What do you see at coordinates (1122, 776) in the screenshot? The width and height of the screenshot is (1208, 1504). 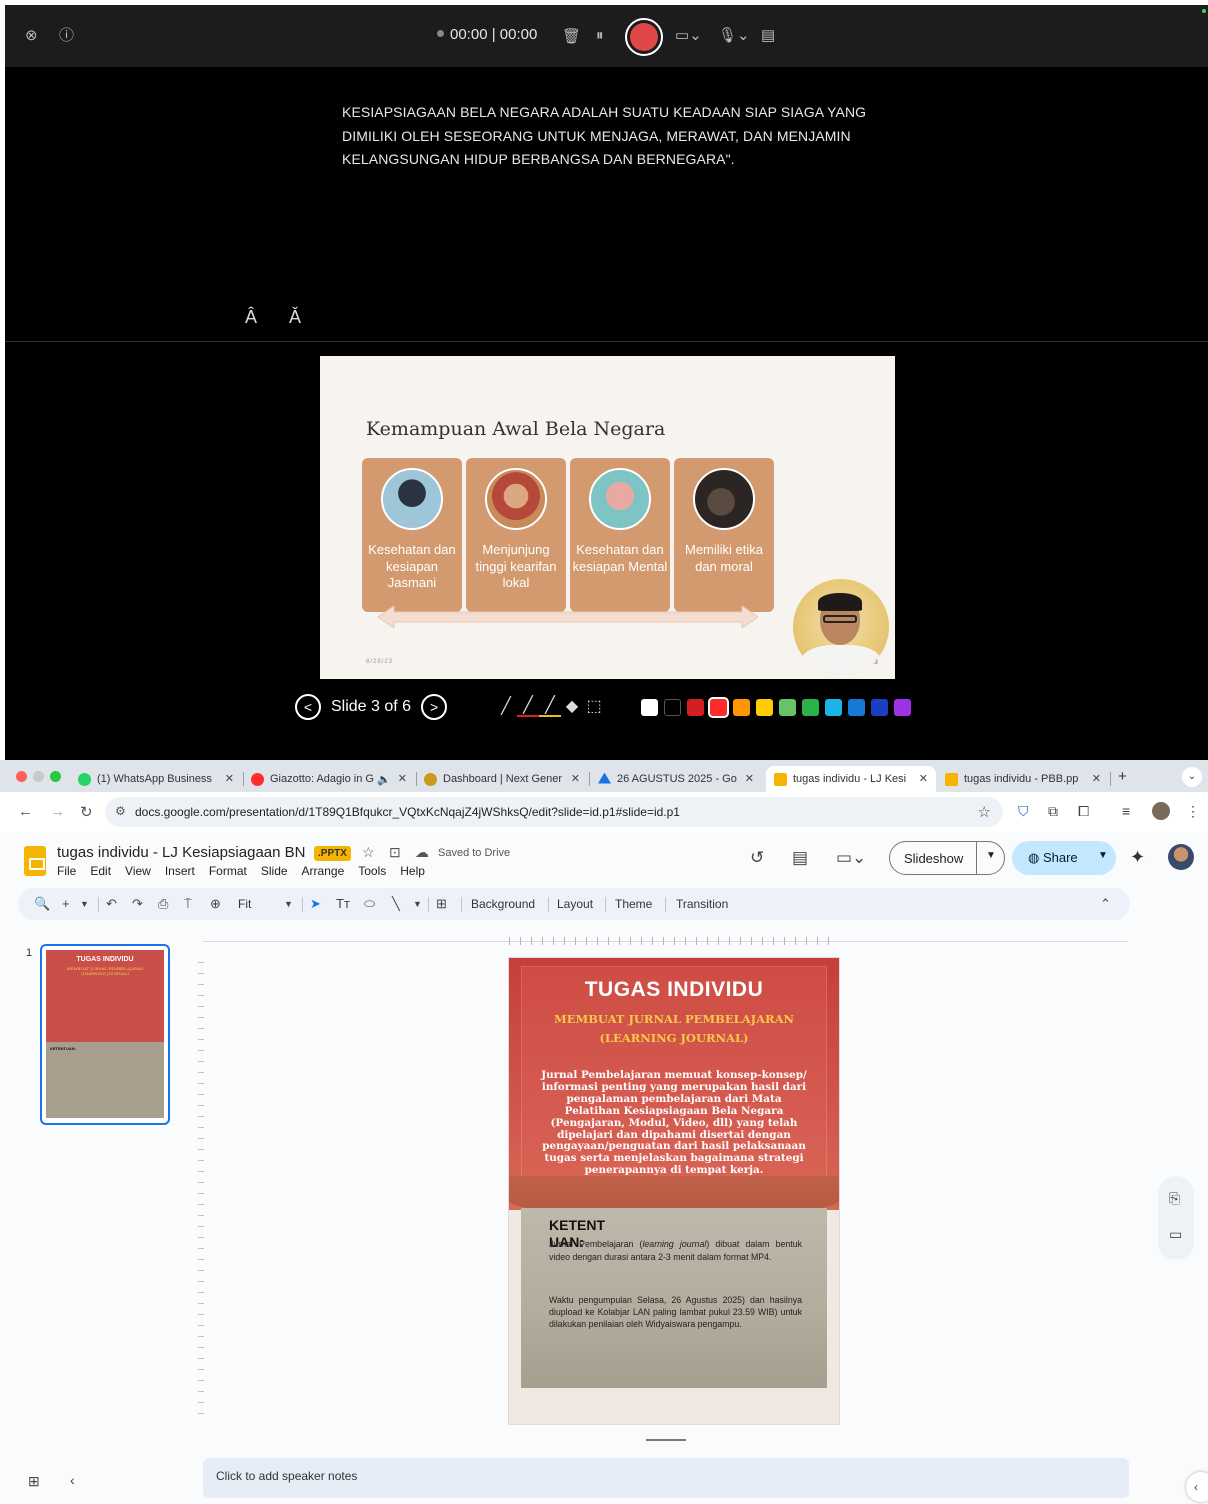 I see `new-tab-icon: +` at bounding box center [1122, 776].